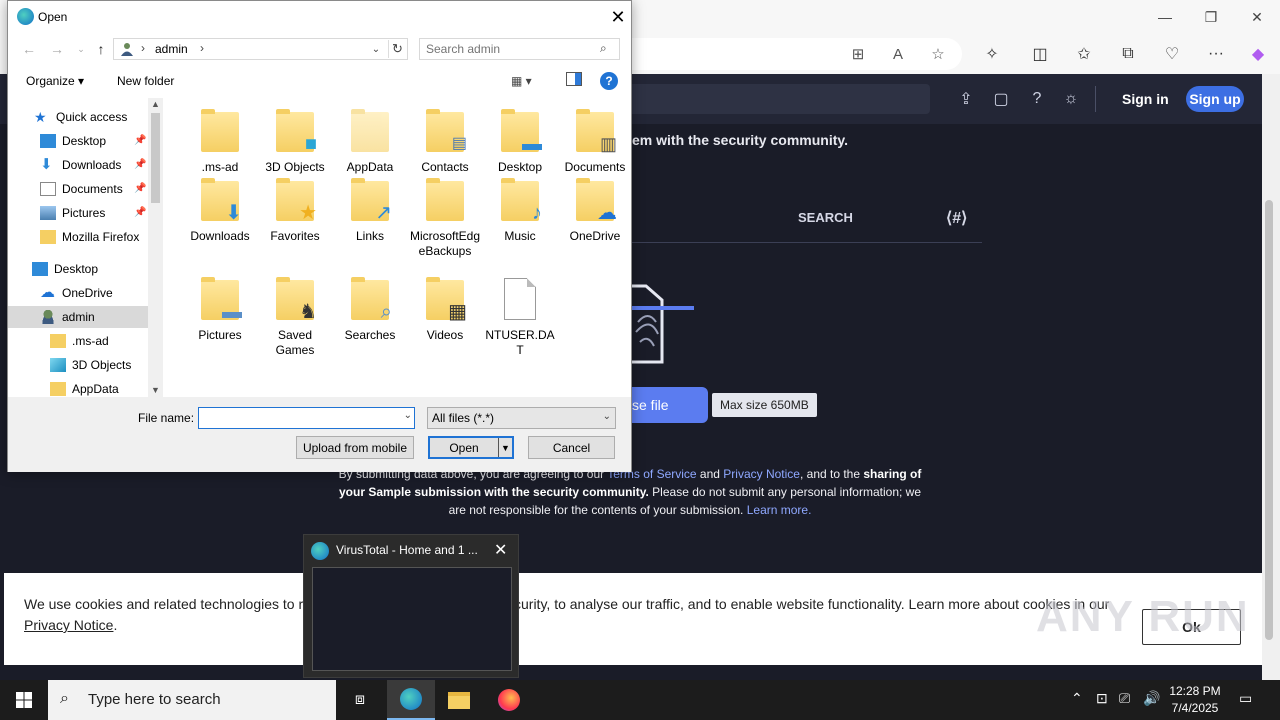  Describe the element at coordinates (797, 54) in the screenshot. I see `address-bar` at that location.